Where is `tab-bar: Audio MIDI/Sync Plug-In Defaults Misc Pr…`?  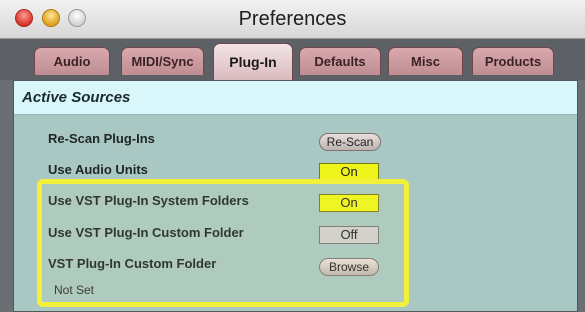
tab-bar: Audio MIDI/Sync Plug-In Defaults Misc Pr… is located at coordinates (292, 60).